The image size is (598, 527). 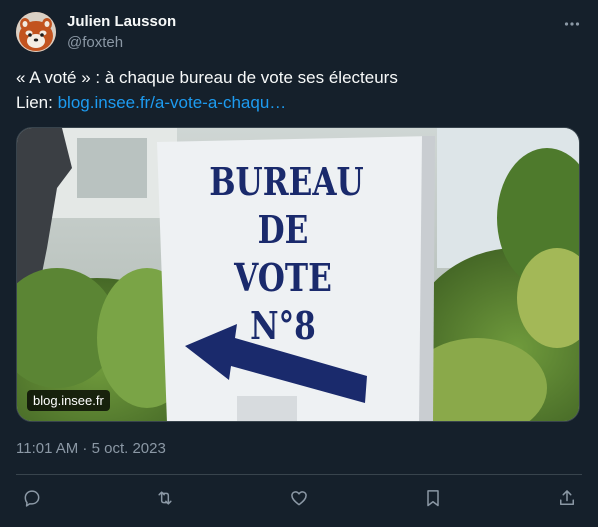 I want to click on author-name: Julien Lausson, so click(x=121, y=21).